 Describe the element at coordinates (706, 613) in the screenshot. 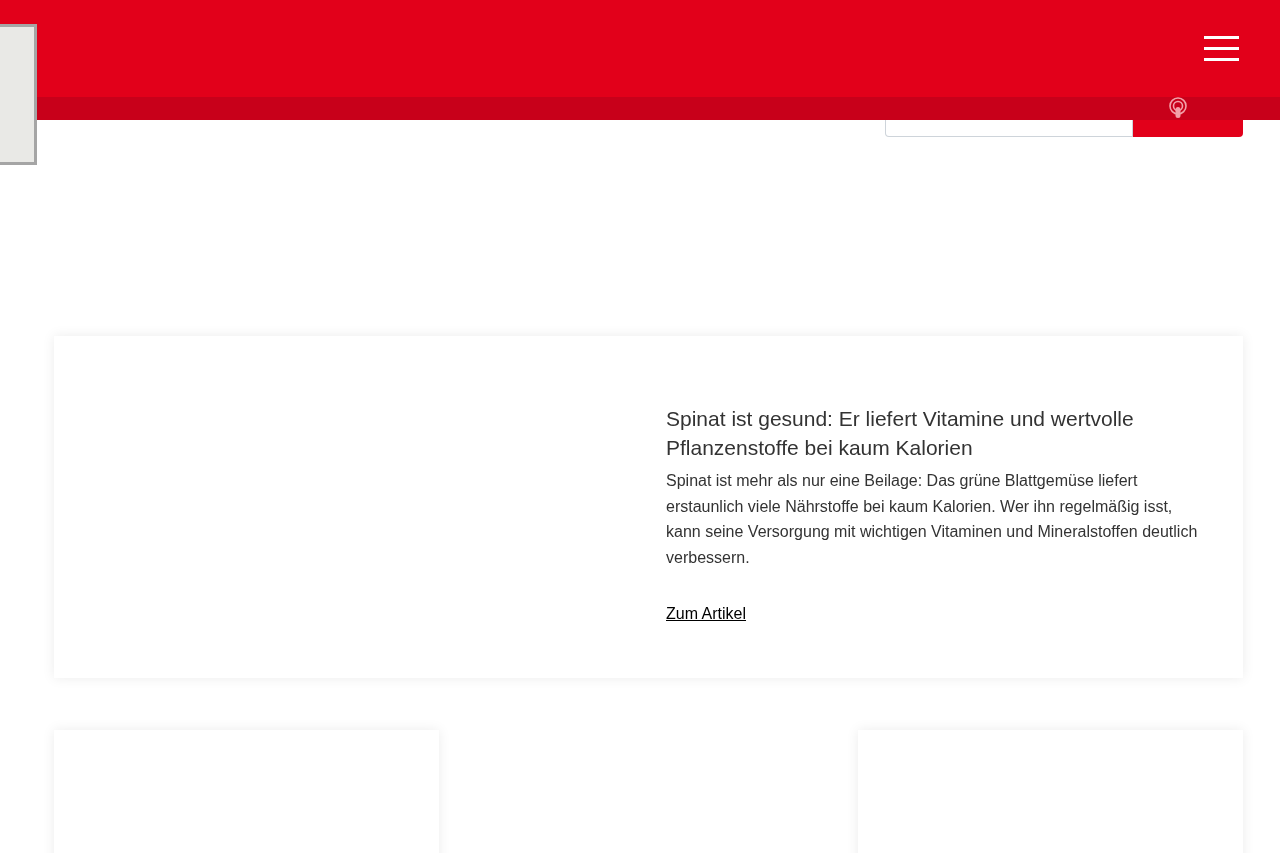

I see `article-link: Zum Artikel` at that location.